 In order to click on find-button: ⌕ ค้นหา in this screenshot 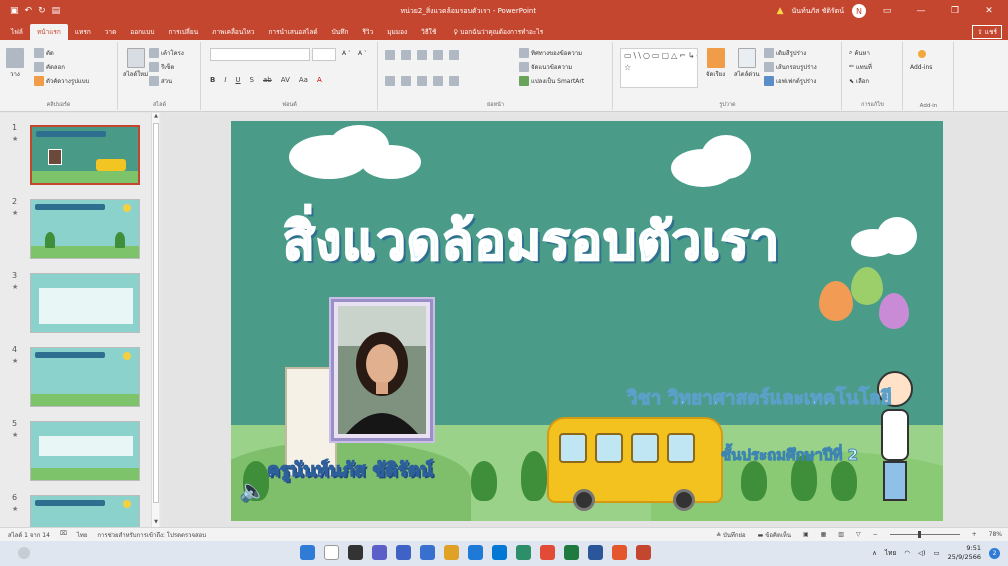, I will do `click(859, 53)`.